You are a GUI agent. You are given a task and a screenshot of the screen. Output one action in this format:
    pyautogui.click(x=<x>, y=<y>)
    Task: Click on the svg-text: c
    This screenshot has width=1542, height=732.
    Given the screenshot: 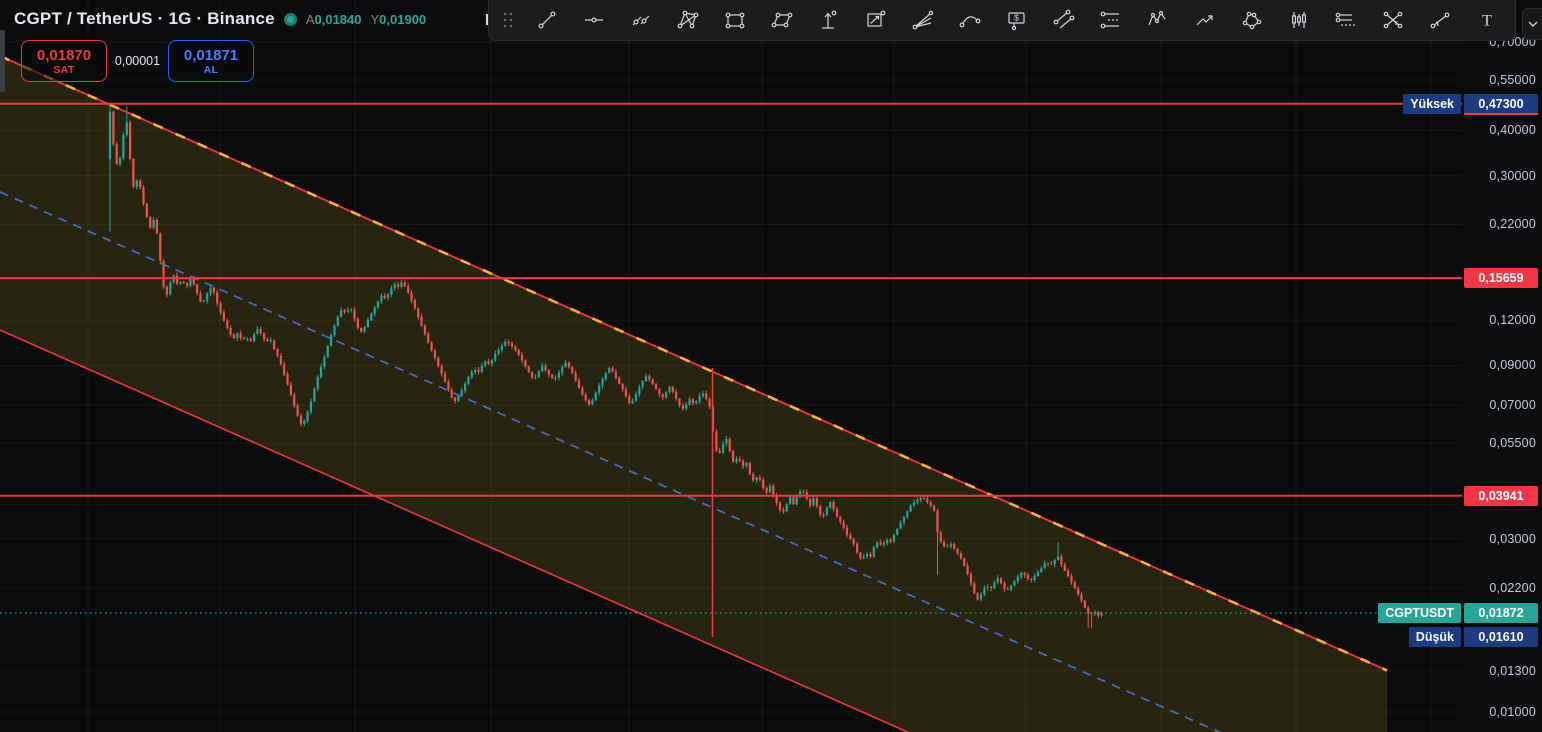 What is the action you would take?
    pyautogui.click(x=1396, y=23)
    